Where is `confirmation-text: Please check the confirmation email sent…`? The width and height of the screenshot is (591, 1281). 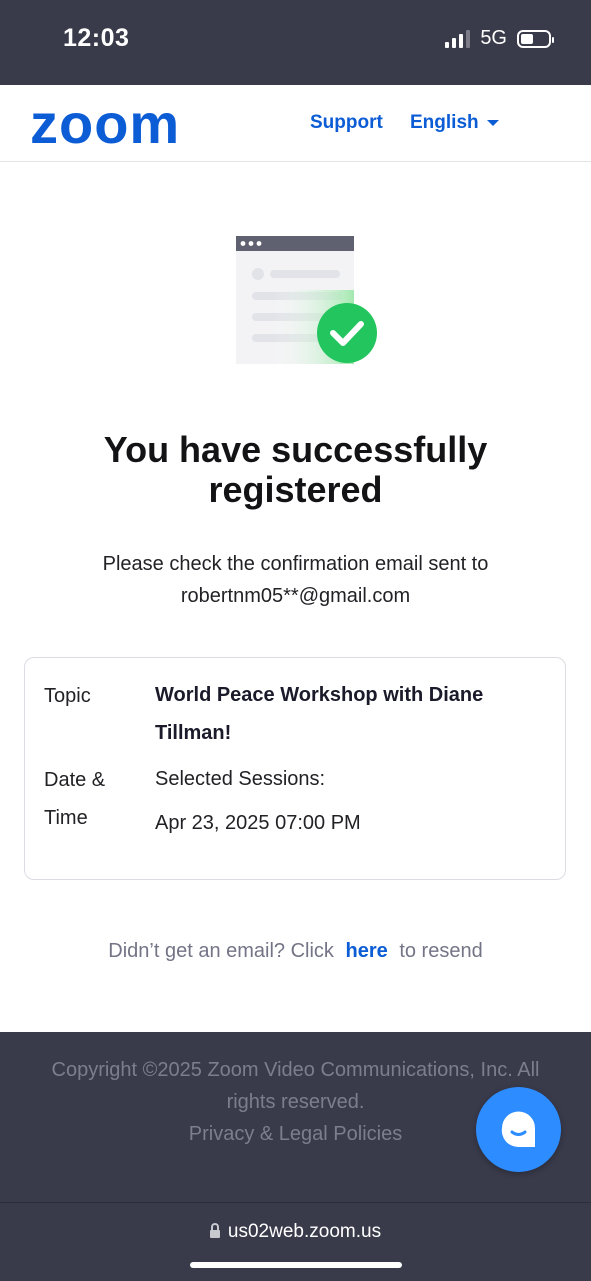 confirmation-text: Please check the confirmation email sent… is located at coordinates (295, 564).